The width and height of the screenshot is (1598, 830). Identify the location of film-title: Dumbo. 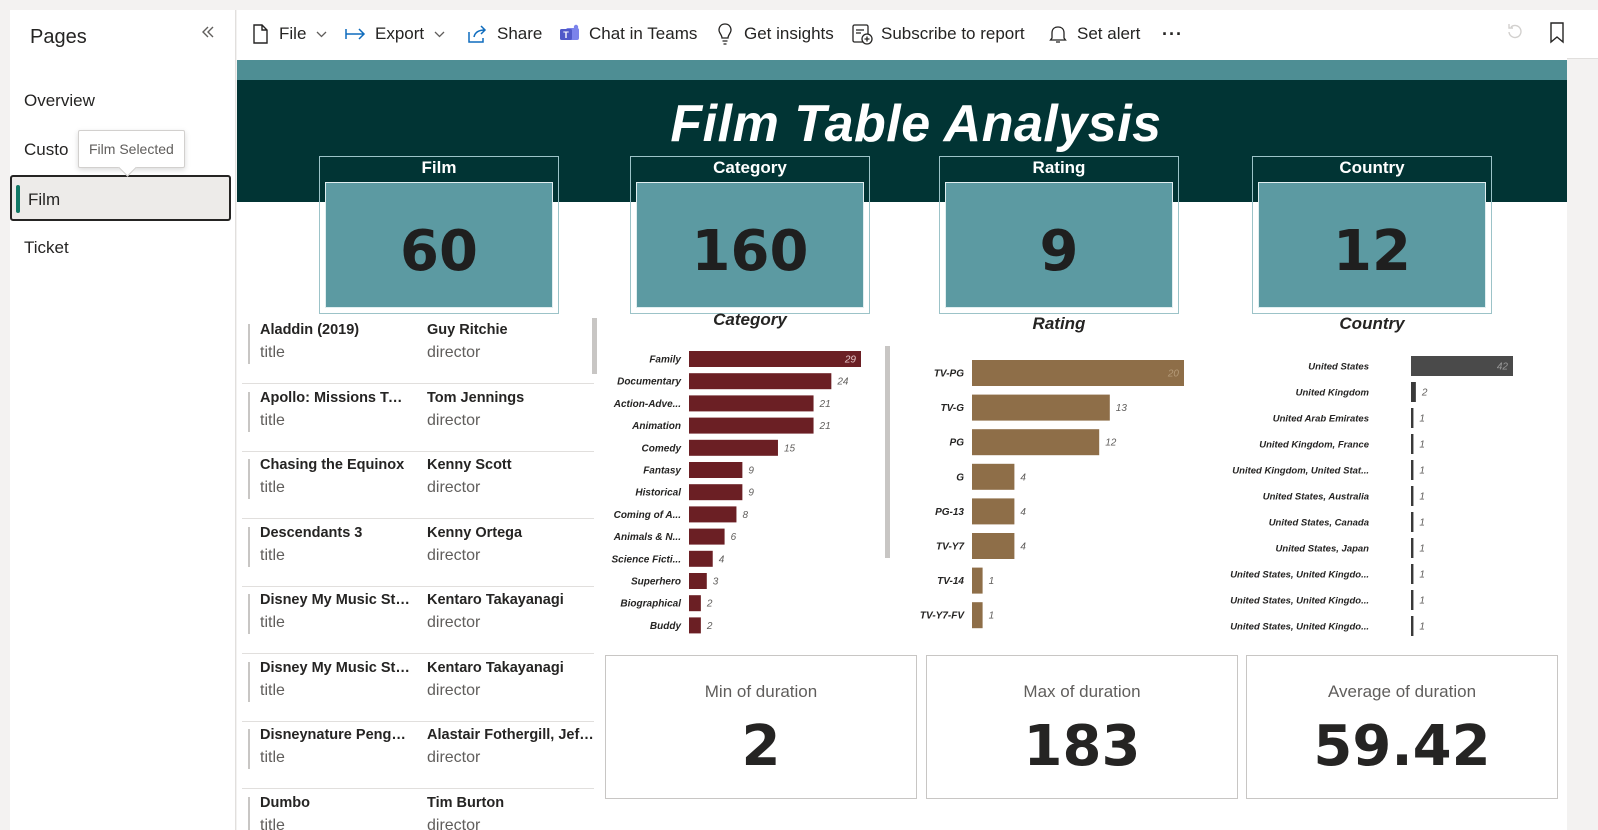
(285, 802).